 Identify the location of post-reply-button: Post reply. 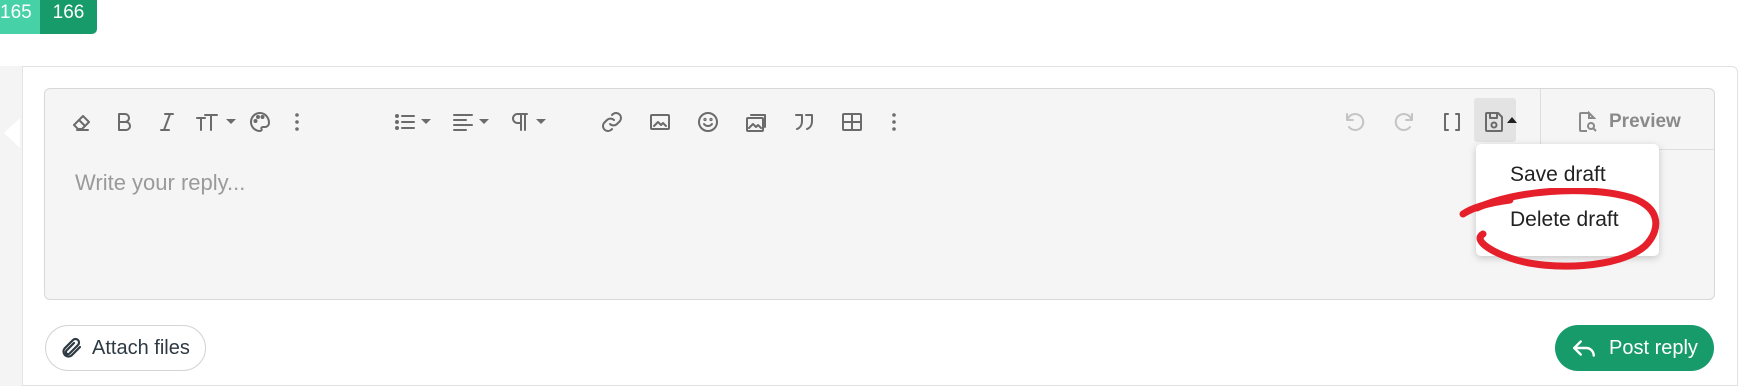
(1634, 348).